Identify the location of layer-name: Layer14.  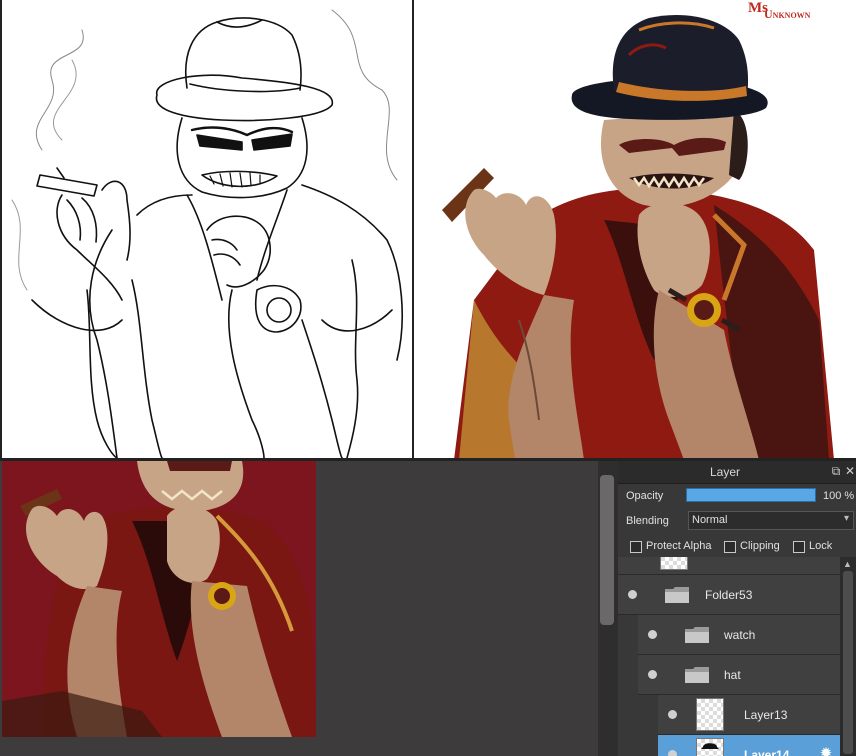
(767, 752).